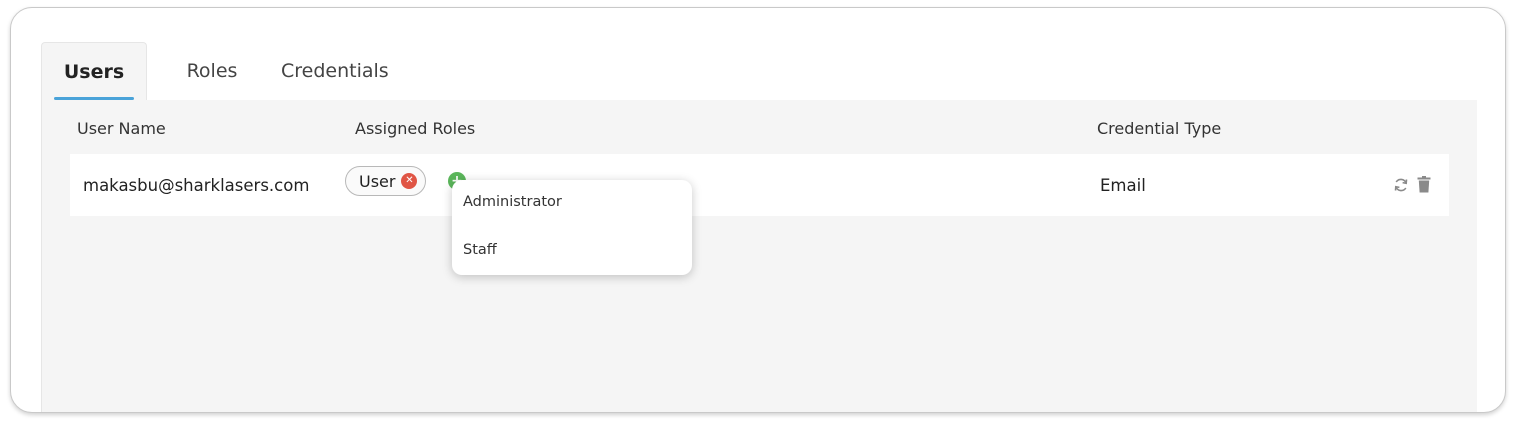  Describe the element at coordinates (196, 185) in the screenshot. I see `user-name-cell: makasbu@sharklasers.com` at that location.